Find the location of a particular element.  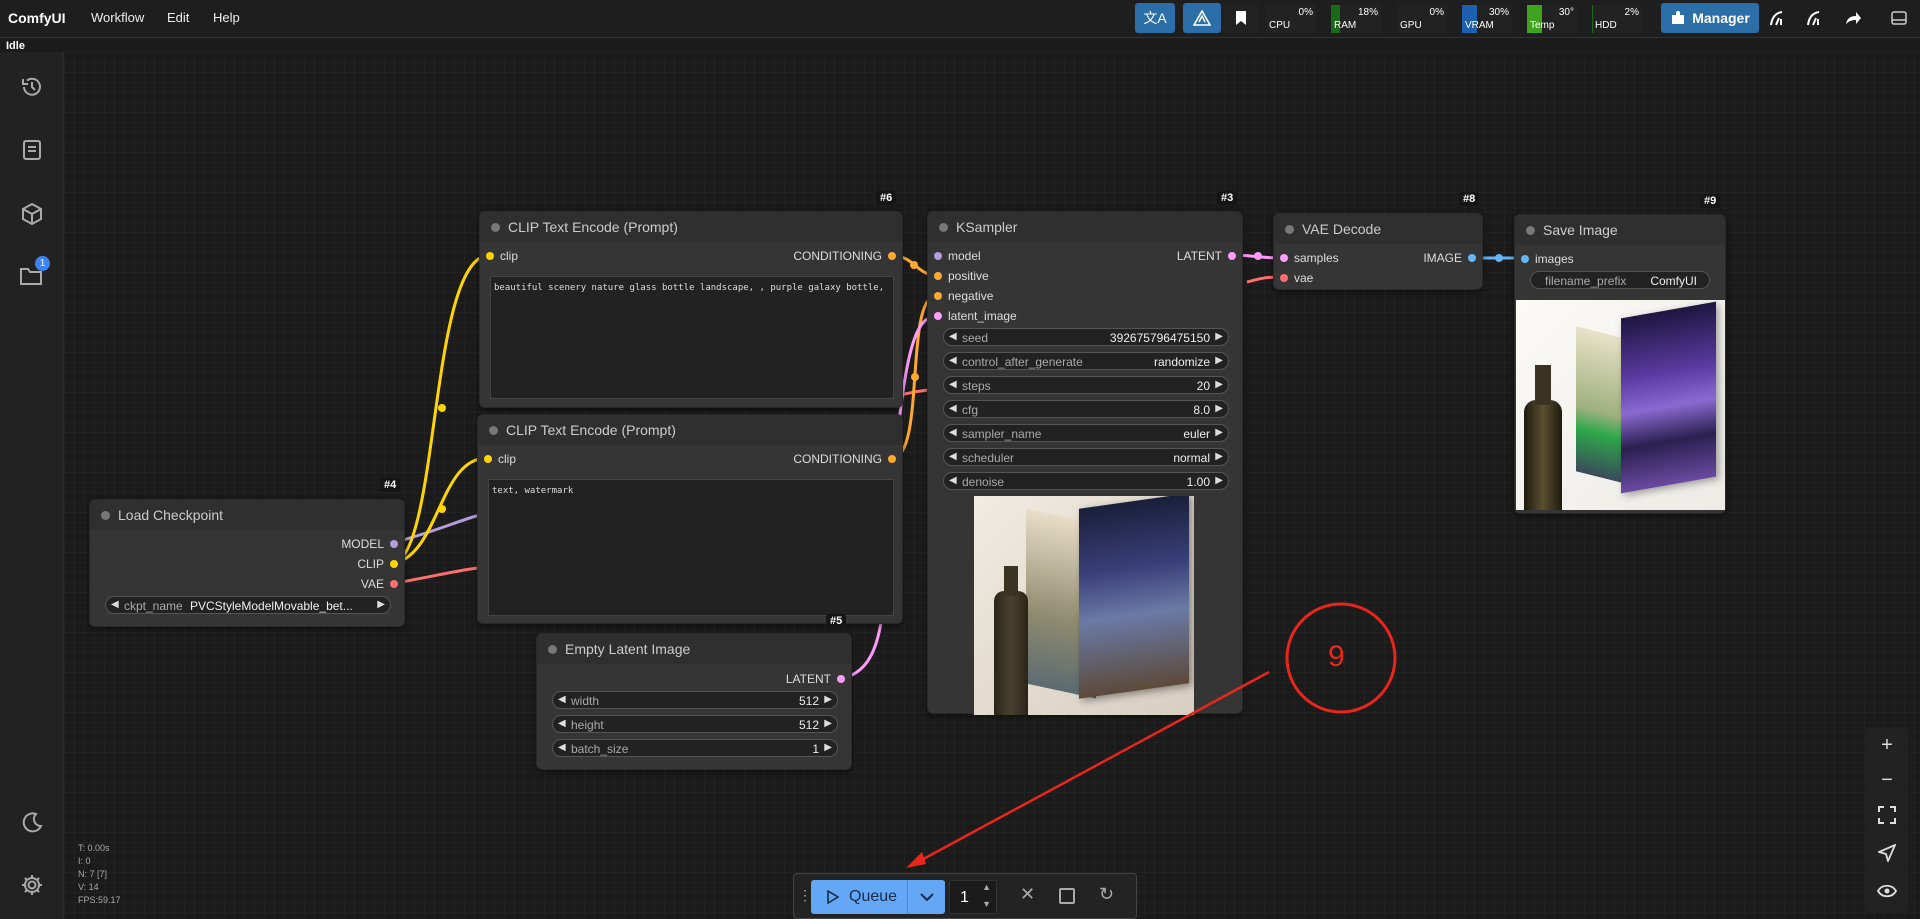

batch-size-widget: ◀ batch_size 1 ▶ is located at coordinates (695, 748).